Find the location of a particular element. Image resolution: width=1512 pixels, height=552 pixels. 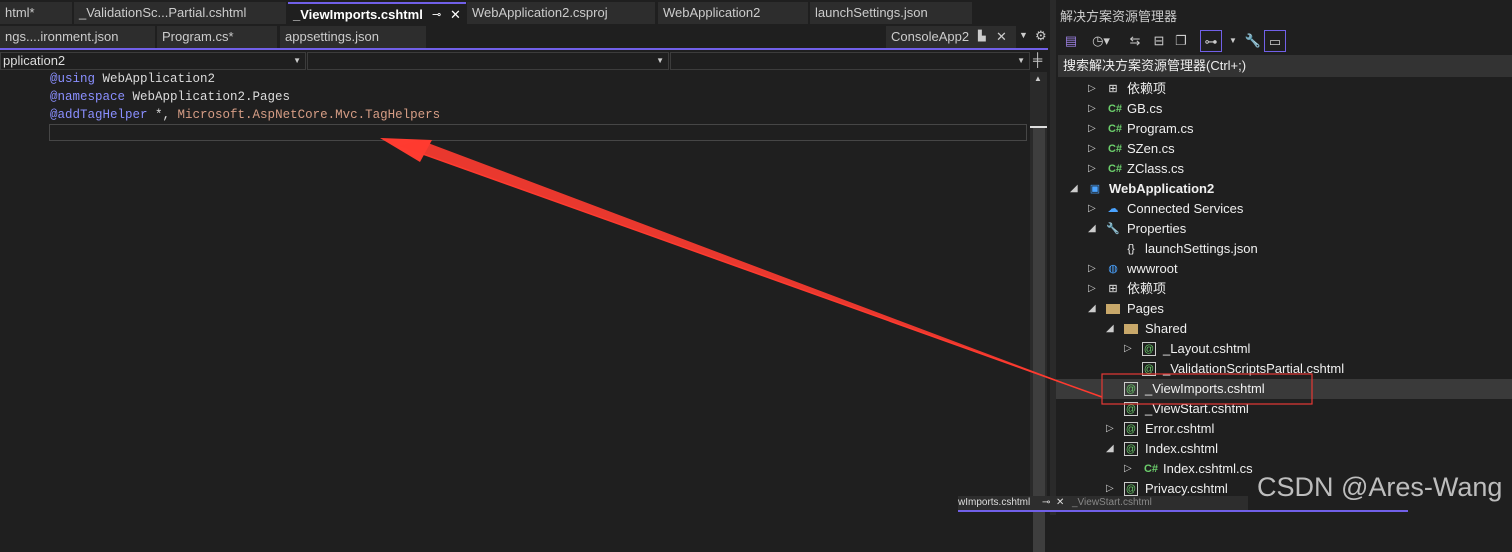

annotation-highlight-box is located at coordinates (1207, 389).